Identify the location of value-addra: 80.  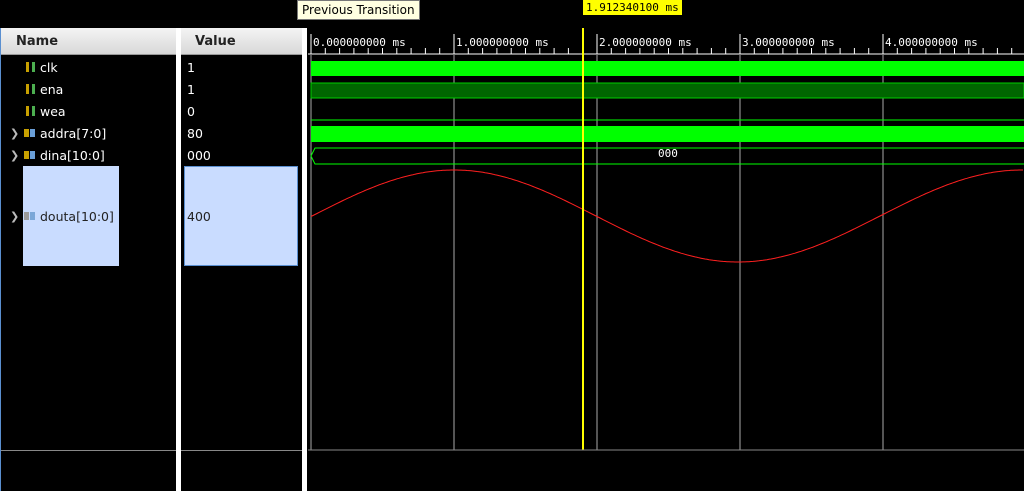
(195, 133).